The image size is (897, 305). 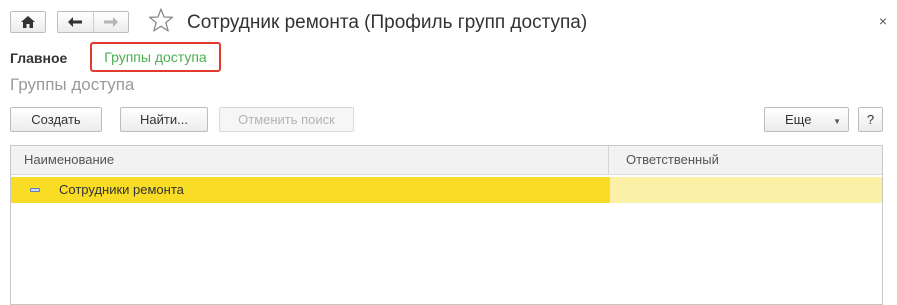 I want to click on create-button: Создать, so click(x=56, y=119).